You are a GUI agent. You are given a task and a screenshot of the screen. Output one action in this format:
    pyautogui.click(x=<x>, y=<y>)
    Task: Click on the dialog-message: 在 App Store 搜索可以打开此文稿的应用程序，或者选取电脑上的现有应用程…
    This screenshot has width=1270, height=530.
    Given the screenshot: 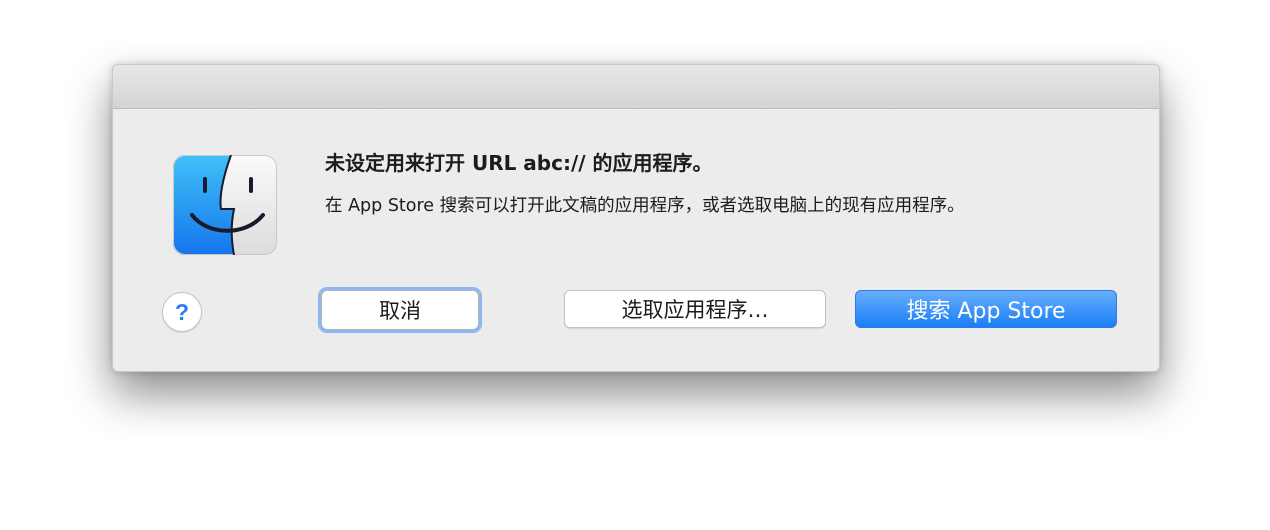 What is the action you would take?
    pyautogui.click(x=645, y=206)
    